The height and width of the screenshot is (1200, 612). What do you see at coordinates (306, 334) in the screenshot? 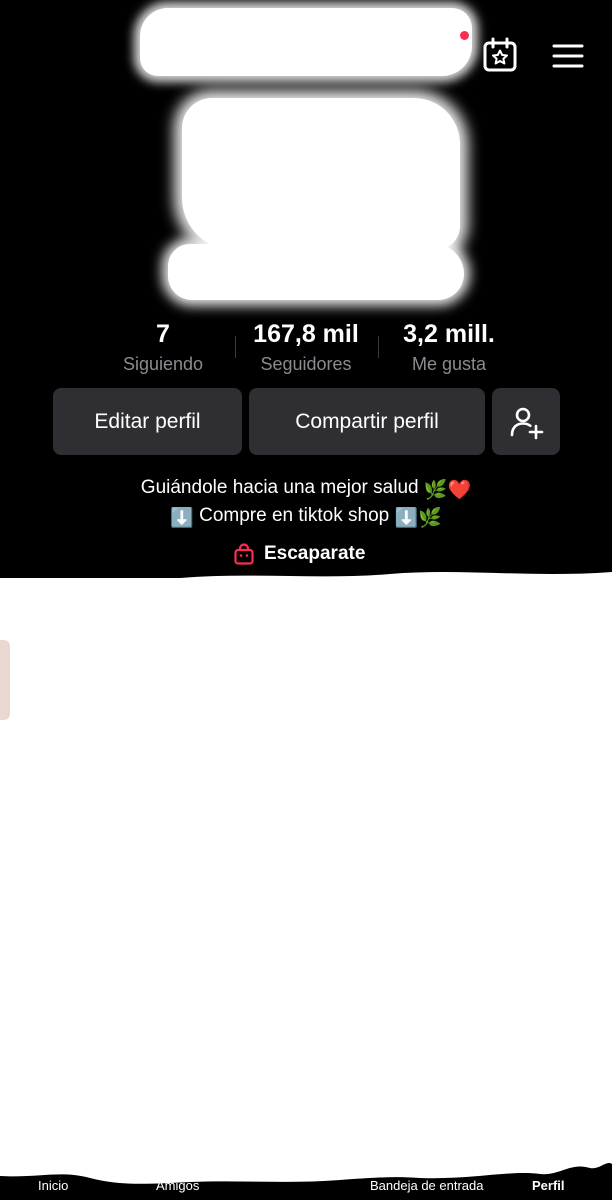
I see `followers-count: 167,8 mil` at bounding box center [306, 334].